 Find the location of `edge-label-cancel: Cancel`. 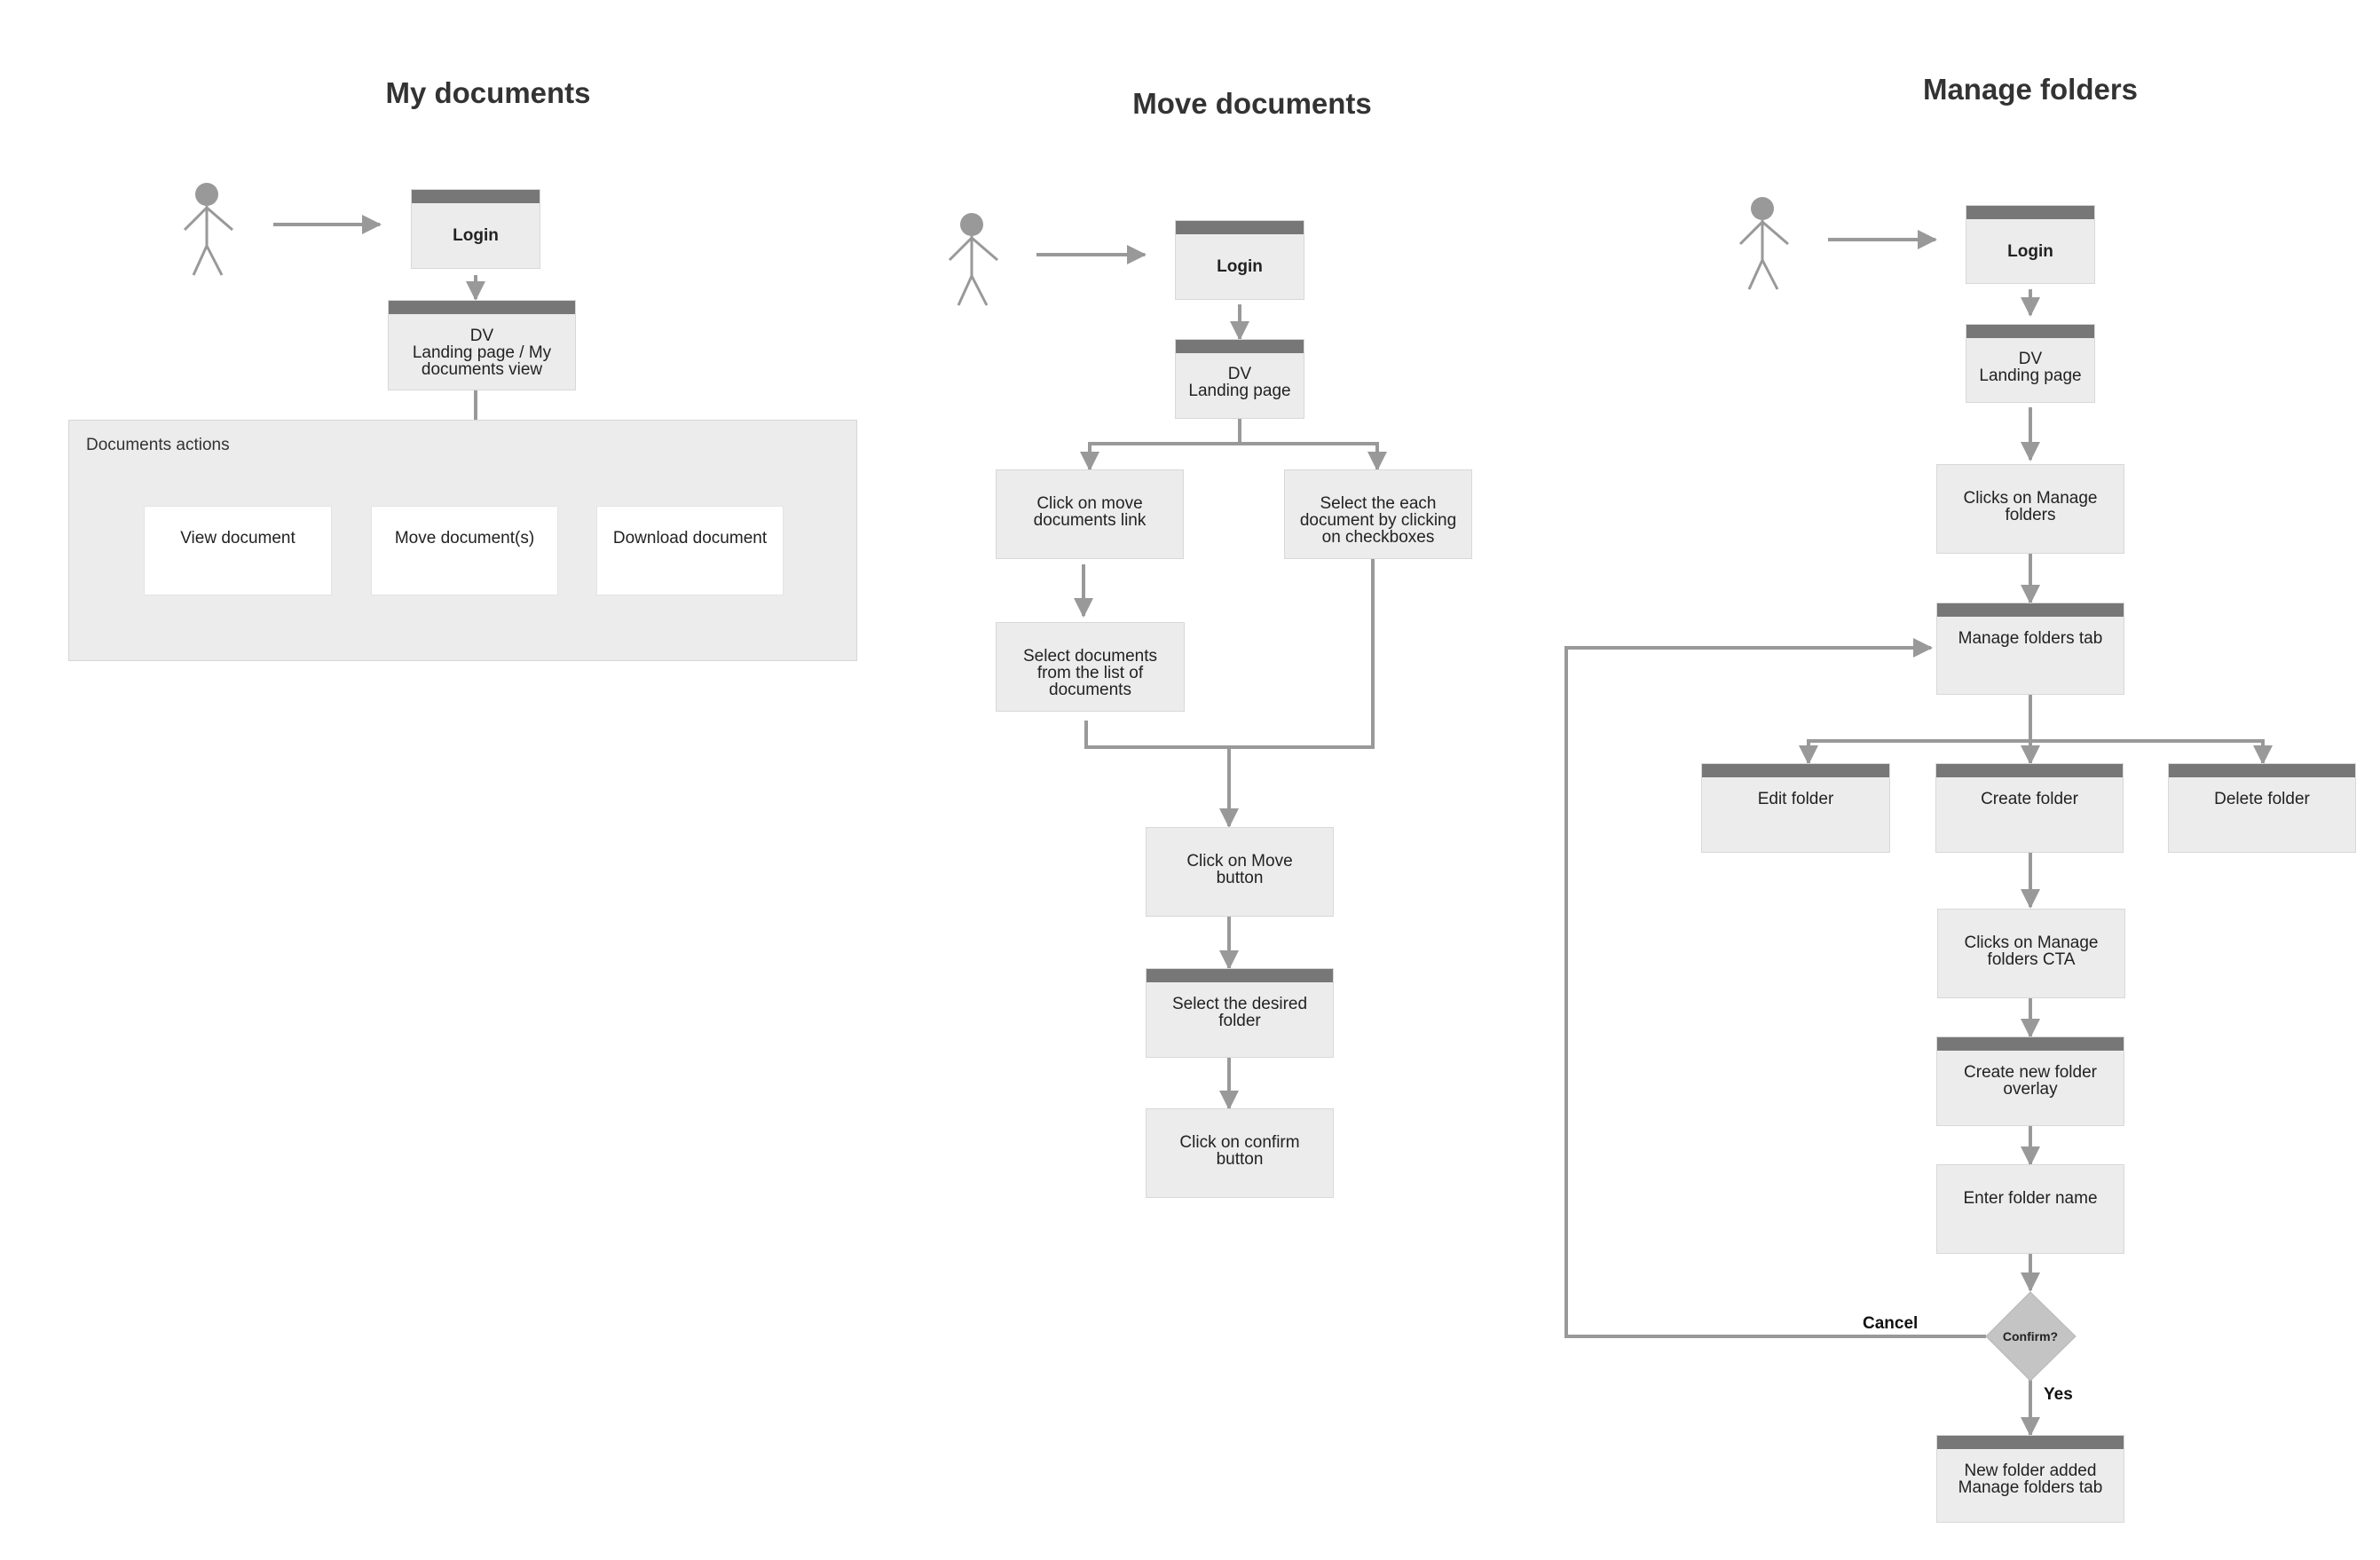

edge-label-cancel: Cancel is located at coordinates (1891, 1323).